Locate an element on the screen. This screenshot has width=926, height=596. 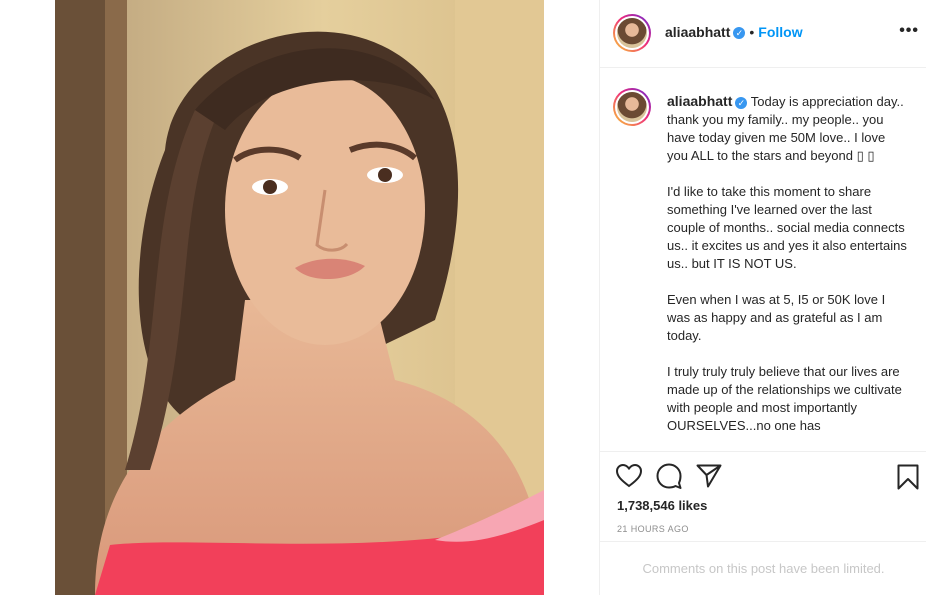
heart-icon is located at coordinates (629, 478).